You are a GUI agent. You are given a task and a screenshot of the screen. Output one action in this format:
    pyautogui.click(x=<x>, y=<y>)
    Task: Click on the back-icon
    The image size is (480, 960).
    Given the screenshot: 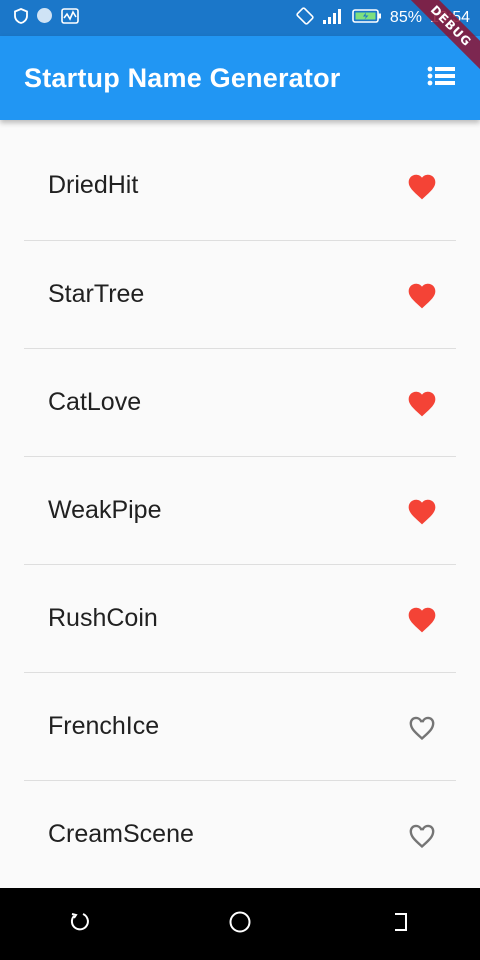 What is the action you would take?
    pyautogui.click(x=80, y=924)
    